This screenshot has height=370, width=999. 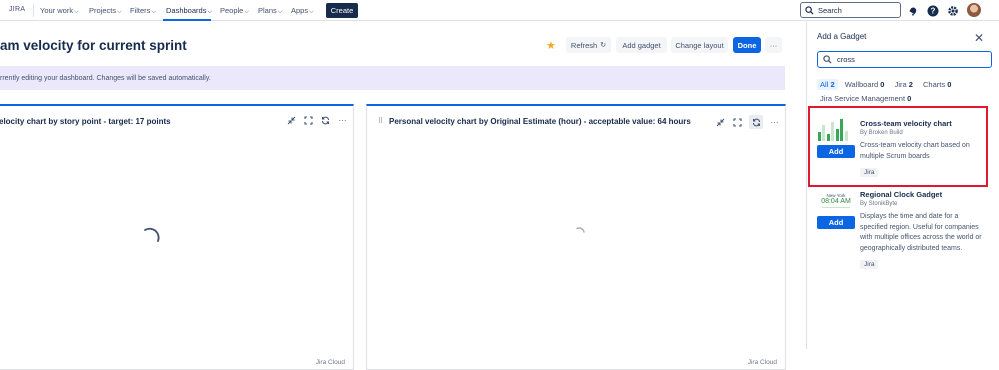 I want to click on refresh-icon: ↻, so click(x=603, y=45).